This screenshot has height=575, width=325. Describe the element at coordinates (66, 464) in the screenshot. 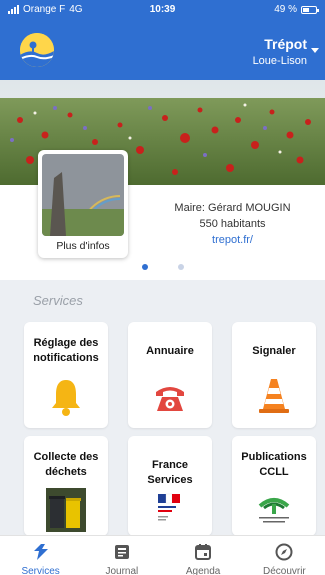

I see `tile-label: Collecte des déchets` at that location.